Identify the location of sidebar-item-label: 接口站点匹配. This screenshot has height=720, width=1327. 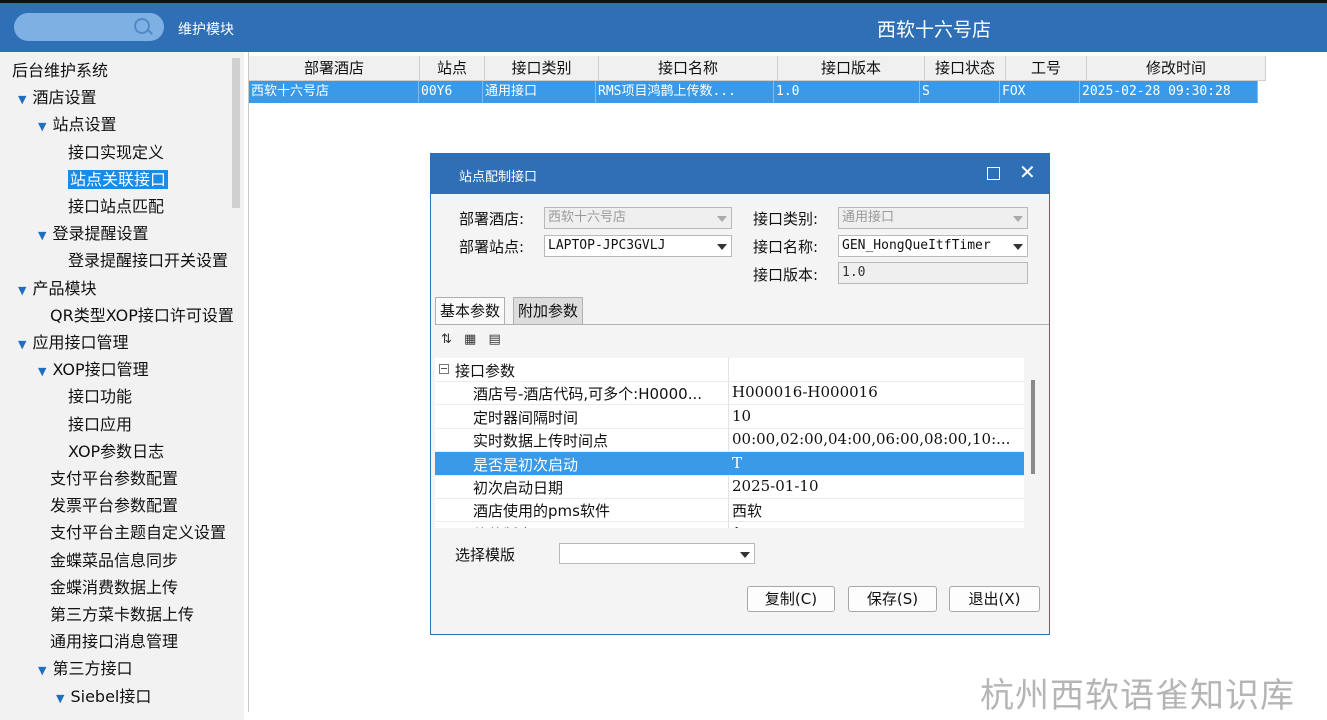
(116, 206).